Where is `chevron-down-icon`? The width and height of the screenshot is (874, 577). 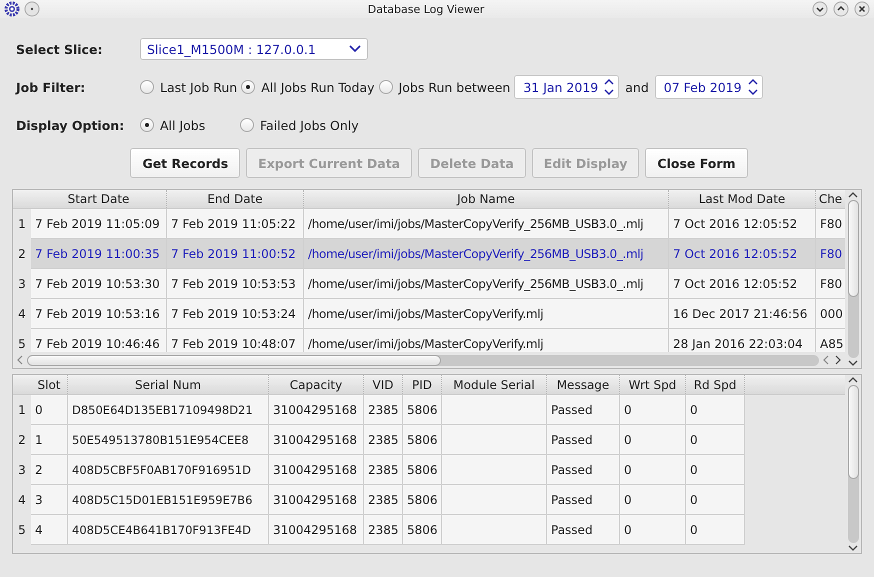 chevron-down-icon is located at coordinates (355, 49).